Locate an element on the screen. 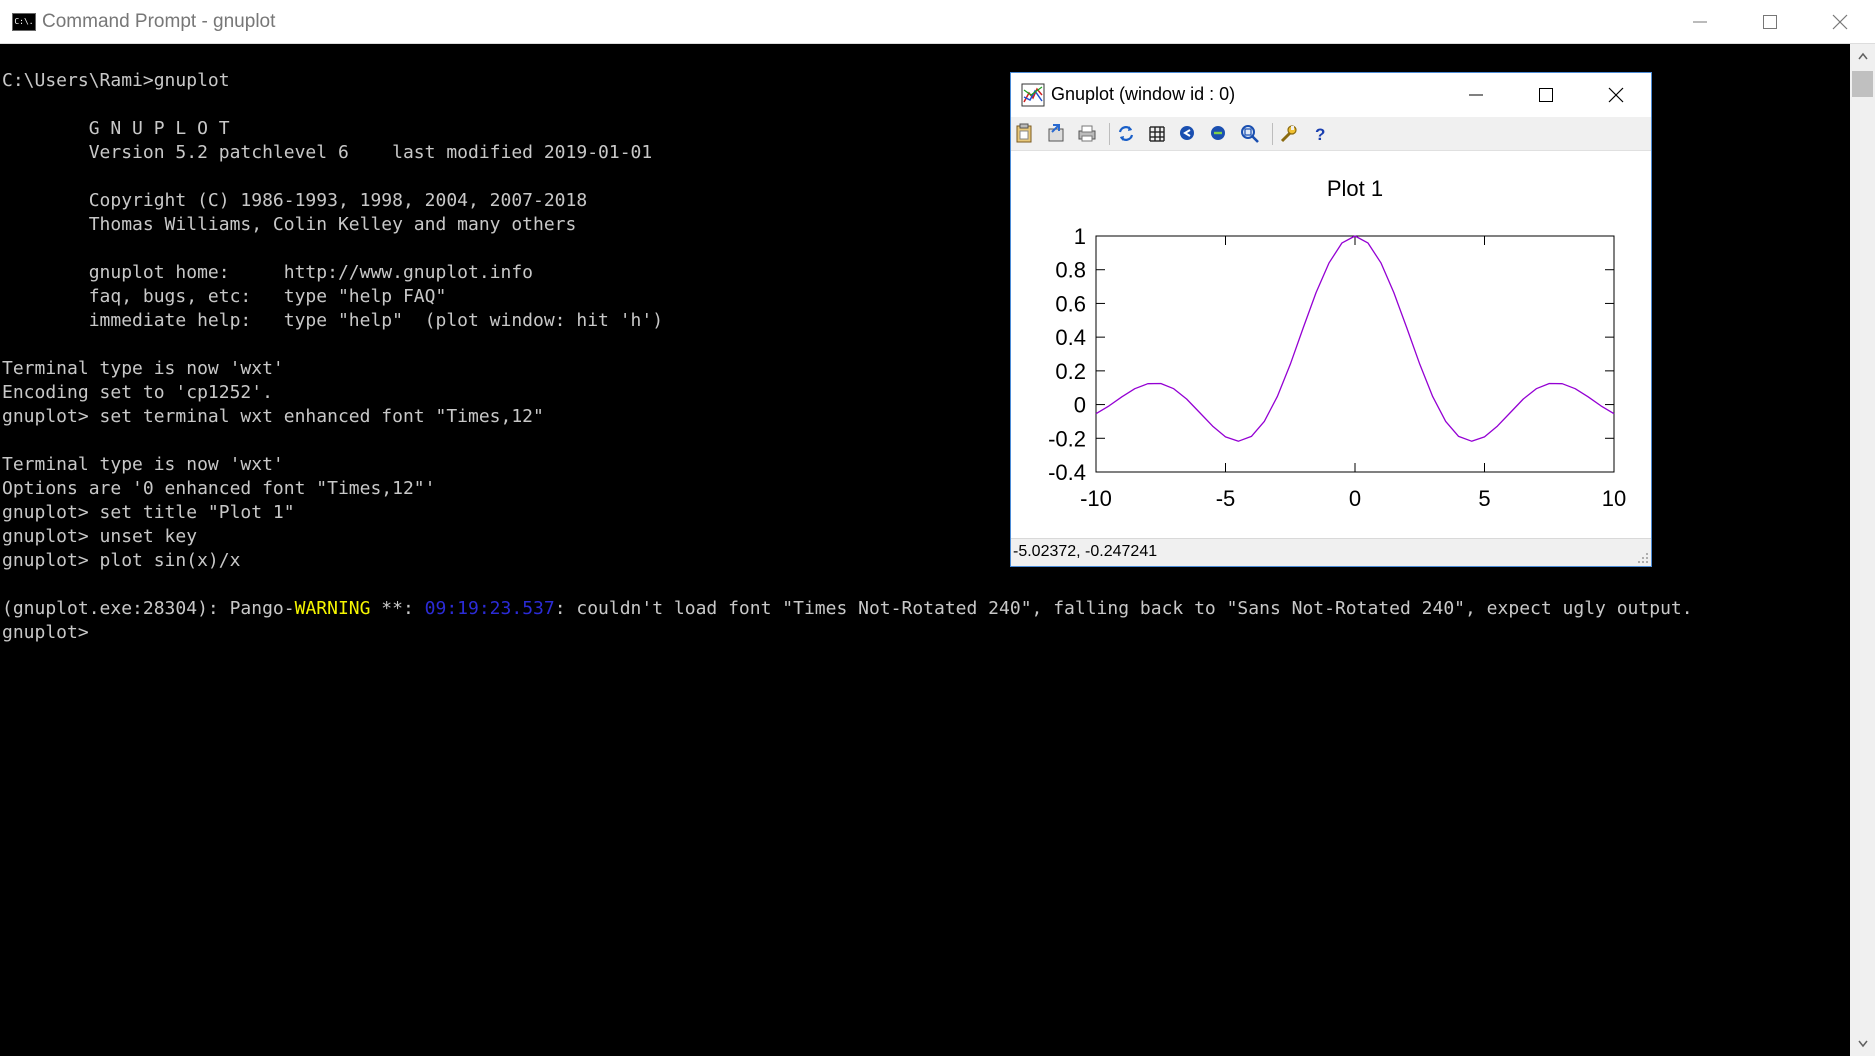  console-text: gnuplot> set title "Plot 1" is located at coordinates (148, 512).